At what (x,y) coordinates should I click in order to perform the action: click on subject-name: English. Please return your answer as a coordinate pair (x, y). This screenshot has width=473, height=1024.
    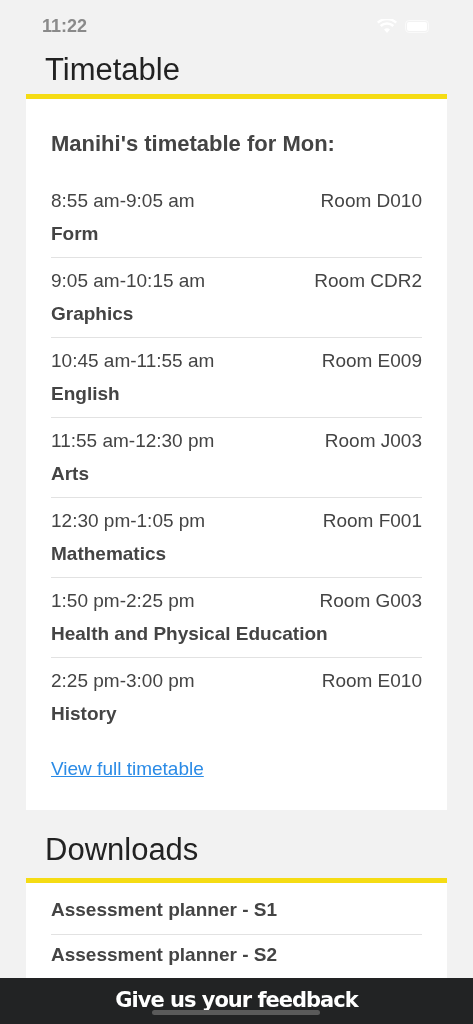
    Looking at the image, I should click on (86, 394).